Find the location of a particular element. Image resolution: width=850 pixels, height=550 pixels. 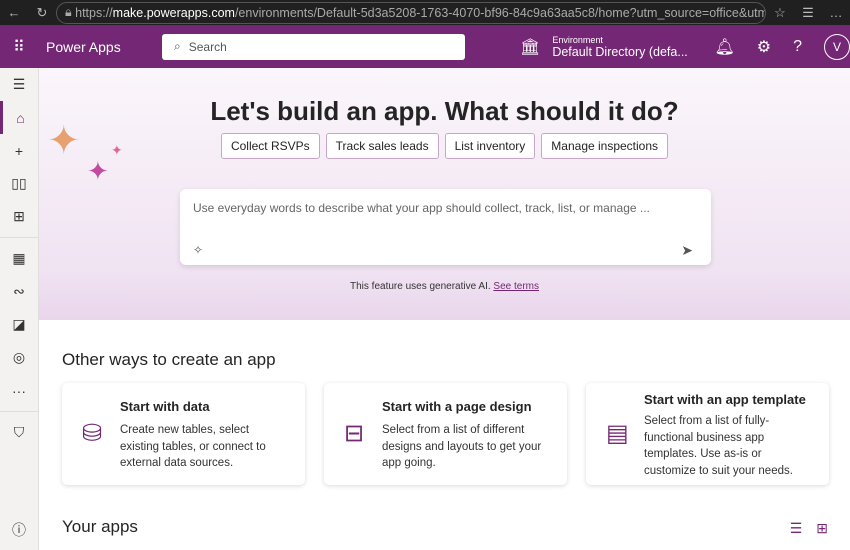

suggestion-chip: Manage inspections is located at coordinates (605, 146).